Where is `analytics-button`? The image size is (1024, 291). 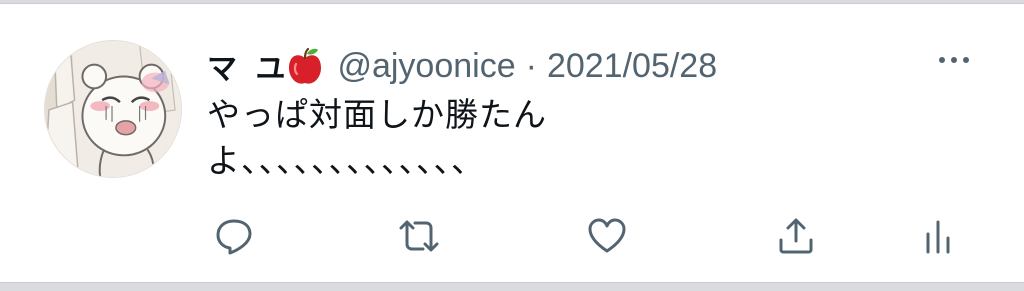 analytics-button is located at coordinates (938, 236).